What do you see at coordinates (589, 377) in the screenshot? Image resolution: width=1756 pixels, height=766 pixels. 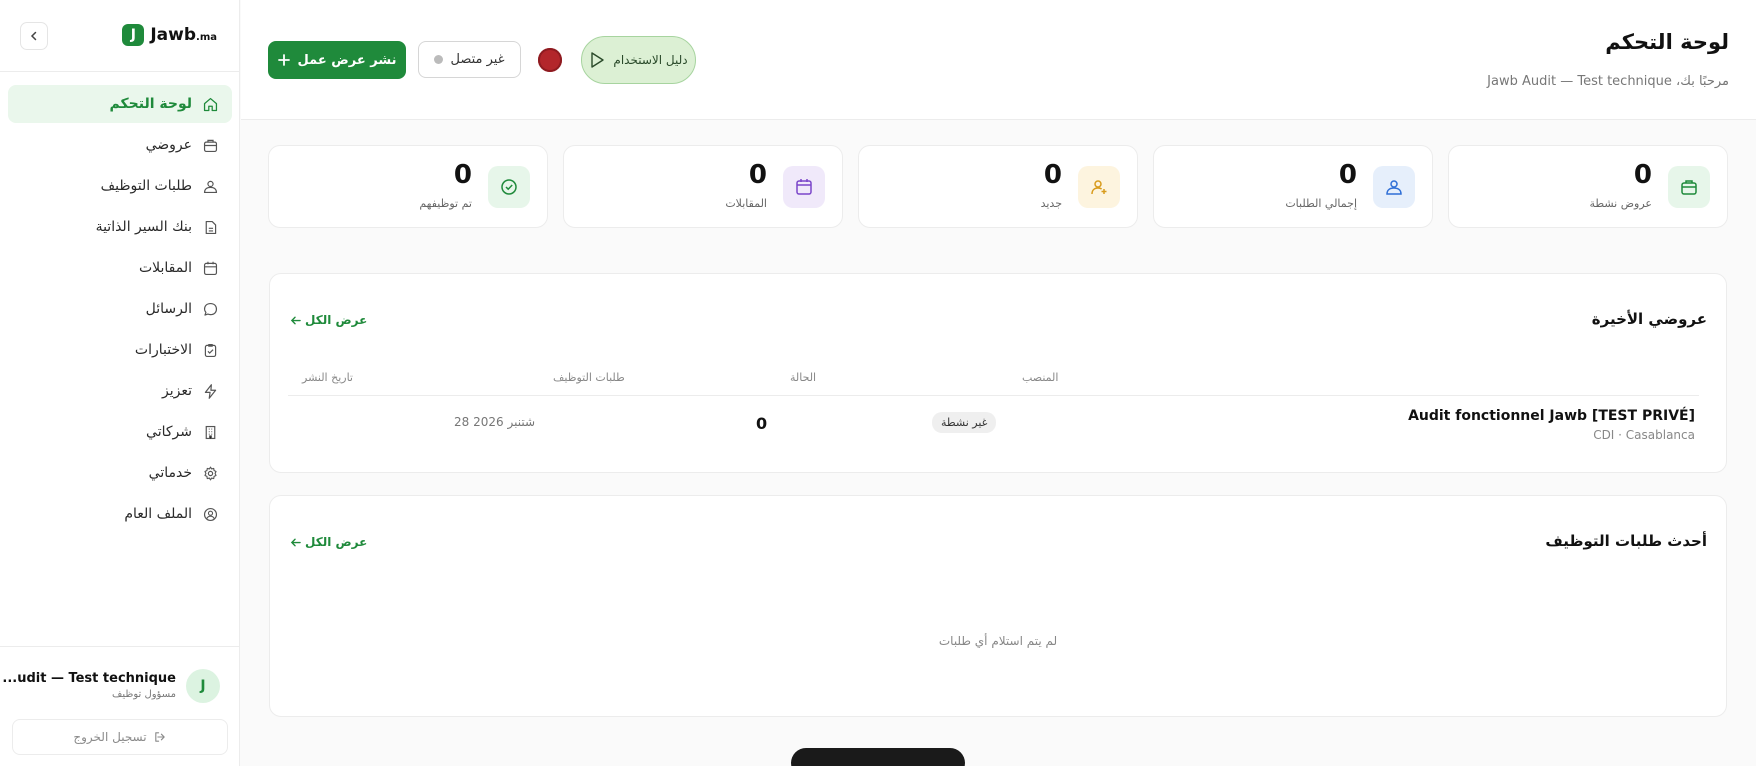 I see `column-header-applications: طلبات التوظيف` at bounding box center [589, 377].